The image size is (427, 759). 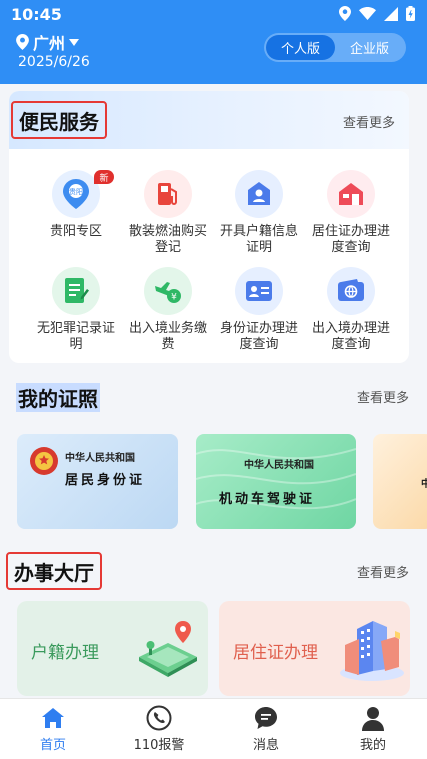 What do you see at coordinates (52, 745) in the screenshot?
I see `tab-label: 首页` at bounding box center [52, 745].